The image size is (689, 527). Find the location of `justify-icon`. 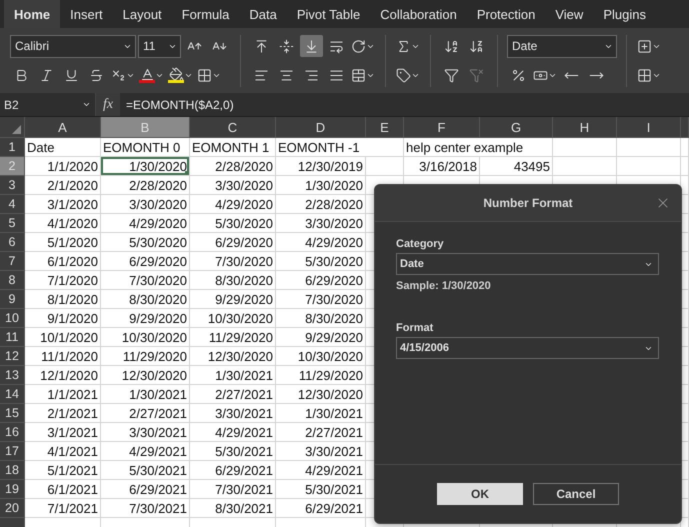

justify-icon is located at coordinates (336, 75).